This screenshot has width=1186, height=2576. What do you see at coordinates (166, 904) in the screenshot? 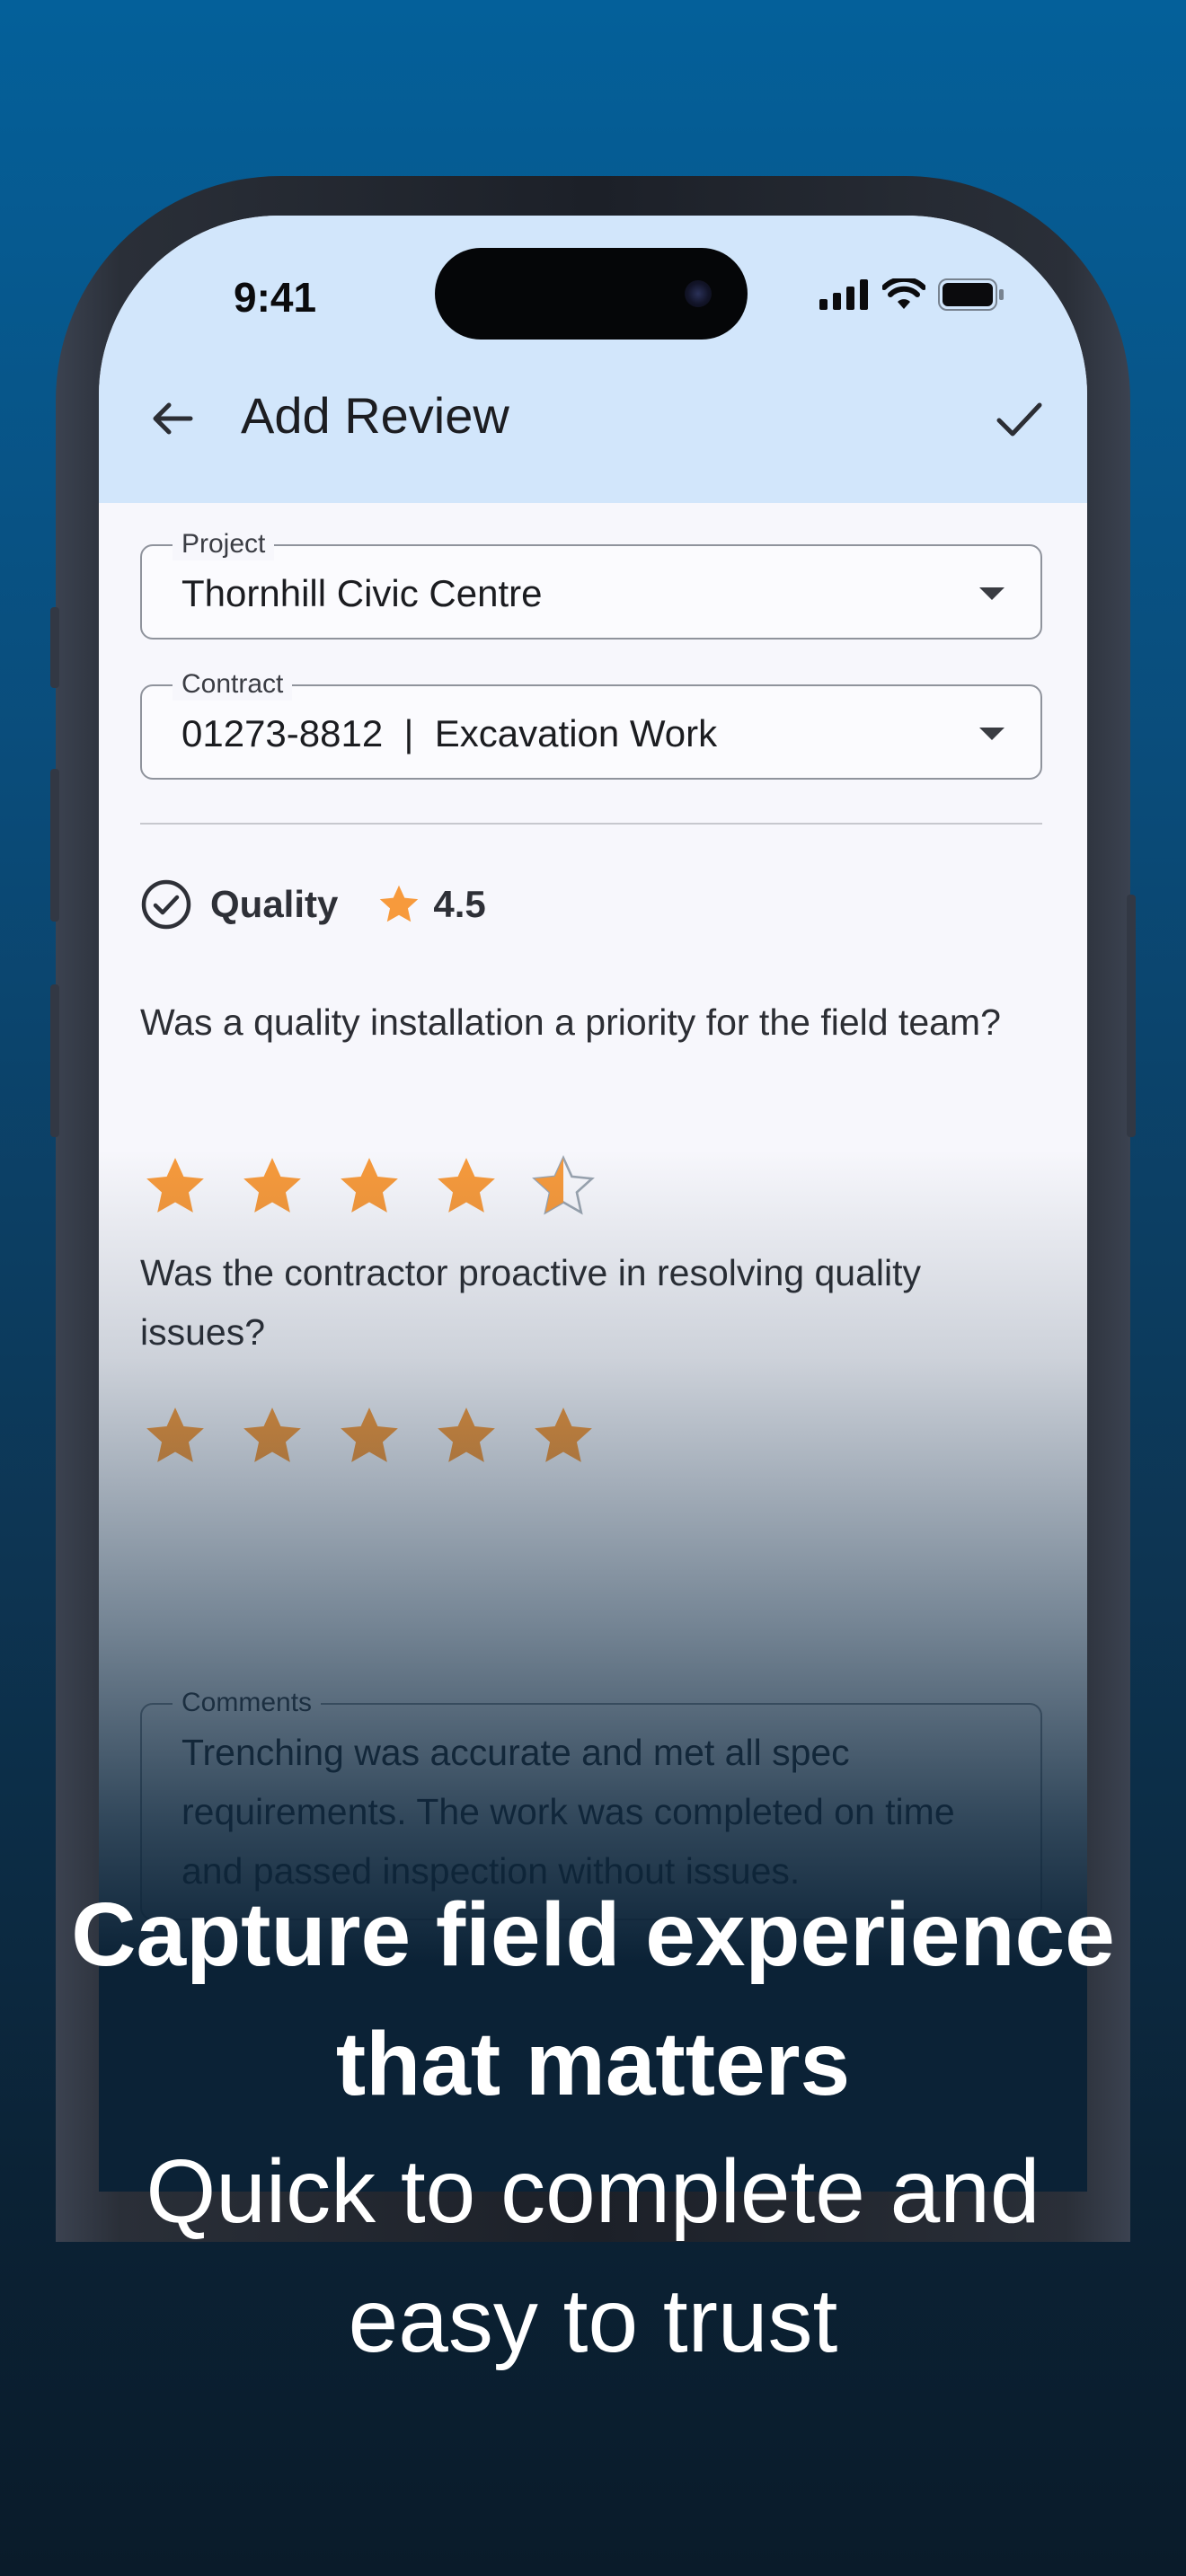
I see `check-circle-icon` at bounding box center [166, 904].